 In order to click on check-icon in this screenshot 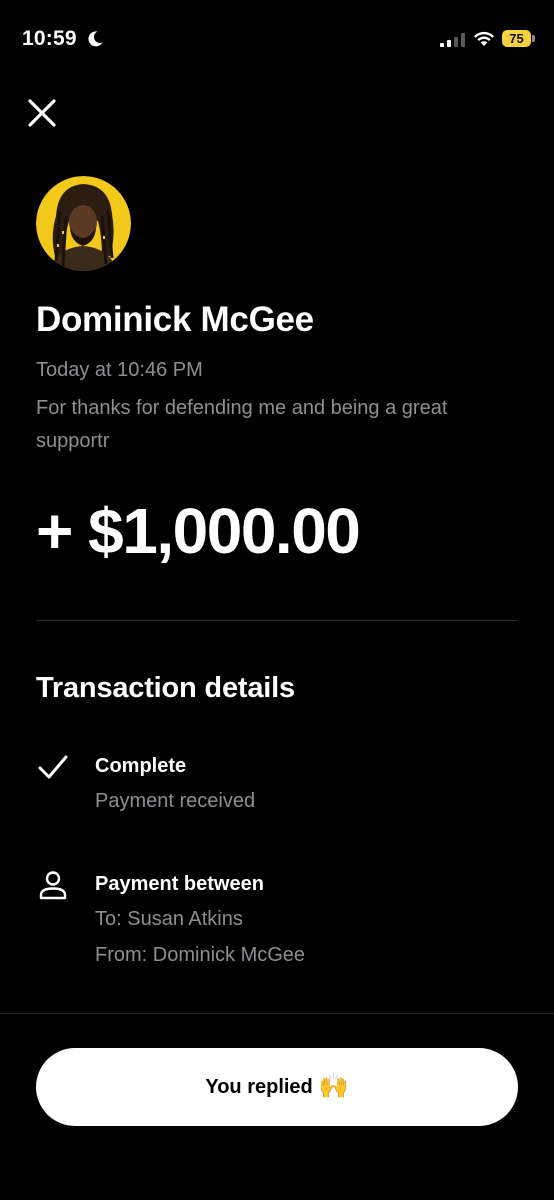, I will do `click(53, 767)`.